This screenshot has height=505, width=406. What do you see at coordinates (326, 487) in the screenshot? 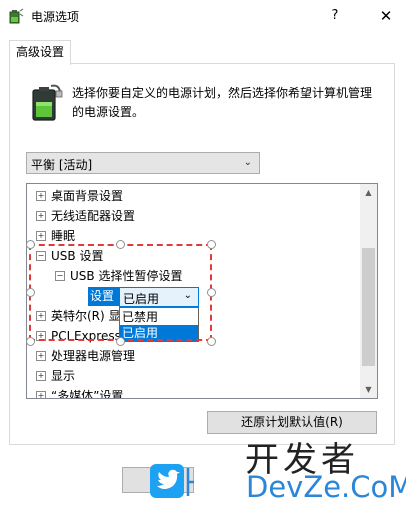
I see `watermark-bottom-text: DevZe.CoM` at bounding box center [326, 487].